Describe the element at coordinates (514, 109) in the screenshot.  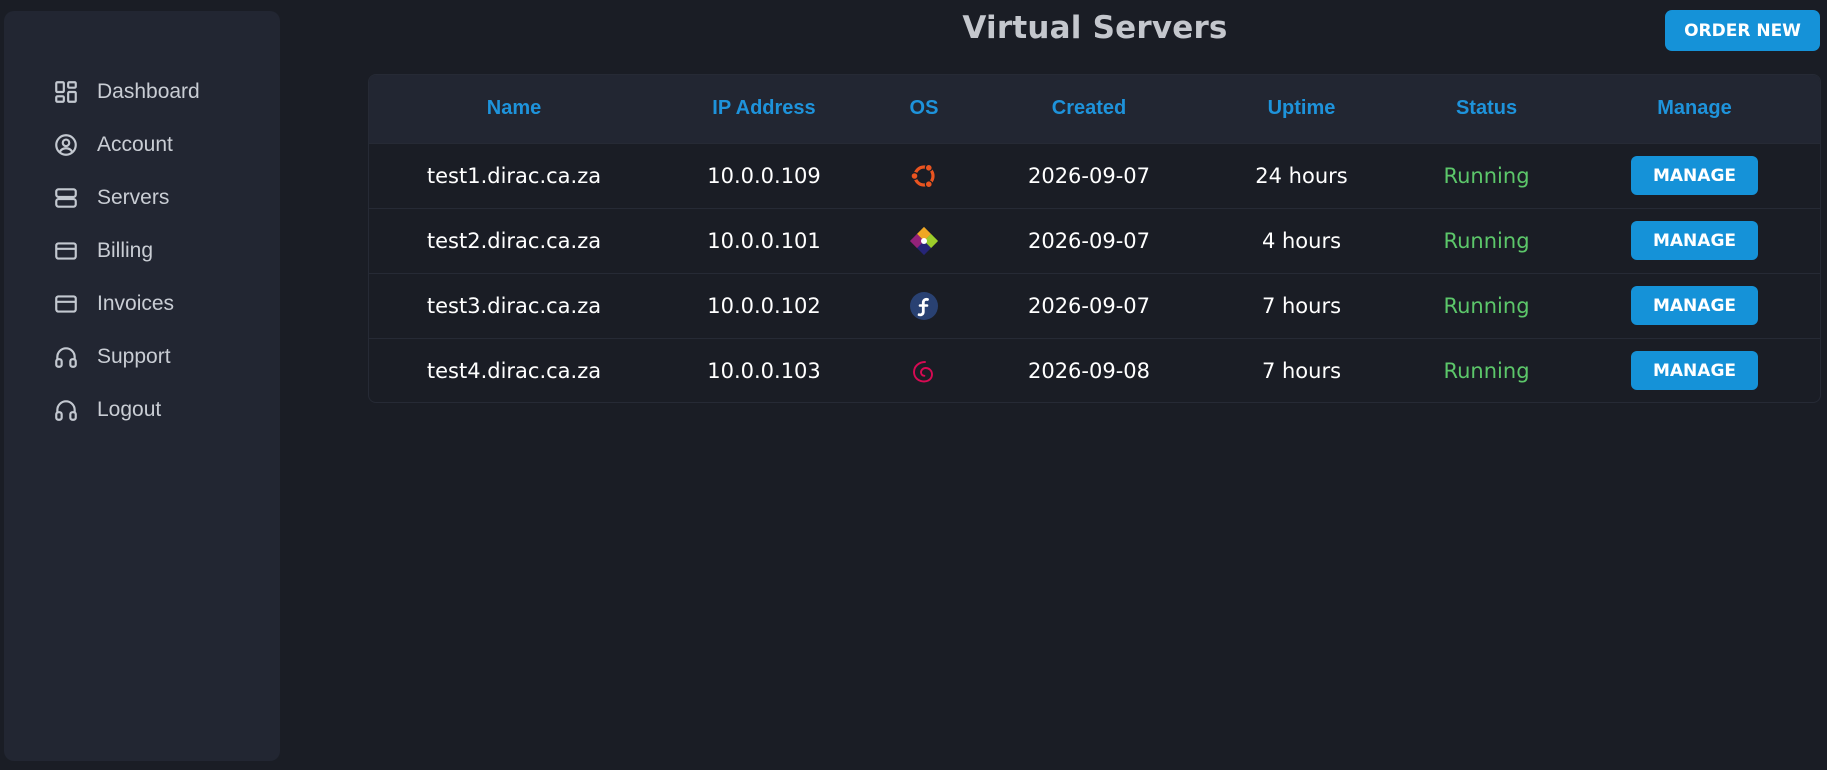
I see `column-header-name: Name` at that location.